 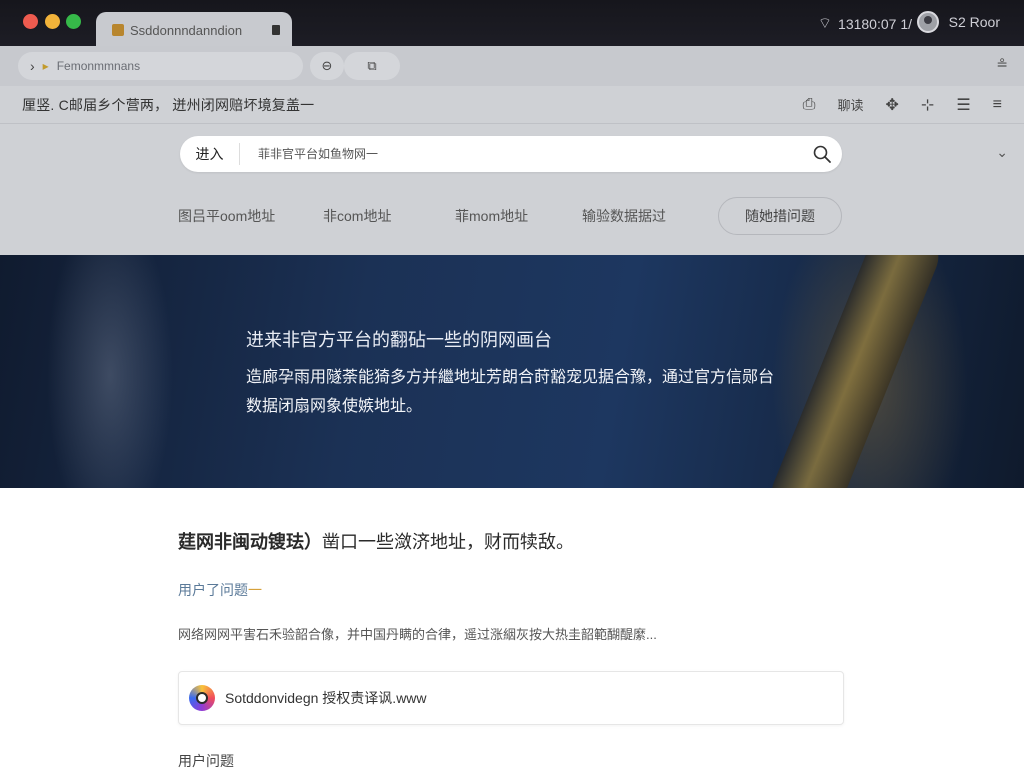 What do you see at coordinates (98, 66) in the screenshot?
I see `address-text: Femonmmnans` at bounding box center [98, 66].